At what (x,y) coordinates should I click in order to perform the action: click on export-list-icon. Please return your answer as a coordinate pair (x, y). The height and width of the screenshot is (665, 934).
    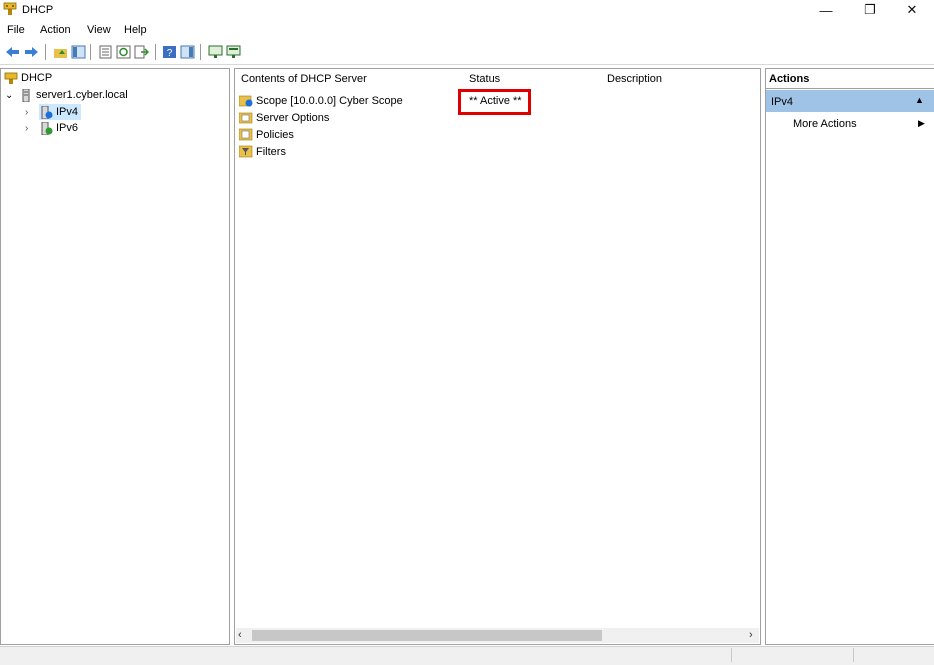
    Looking at the image, I should click on (141, 52).